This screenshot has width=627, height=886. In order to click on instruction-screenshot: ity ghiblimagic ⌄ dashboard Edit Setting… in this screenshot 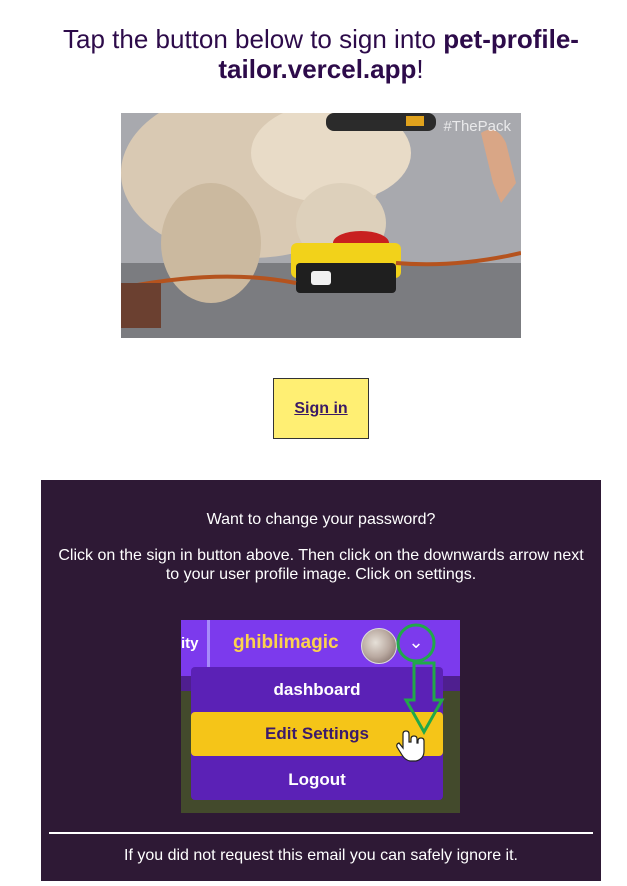, I will do `click(320, 716)`.